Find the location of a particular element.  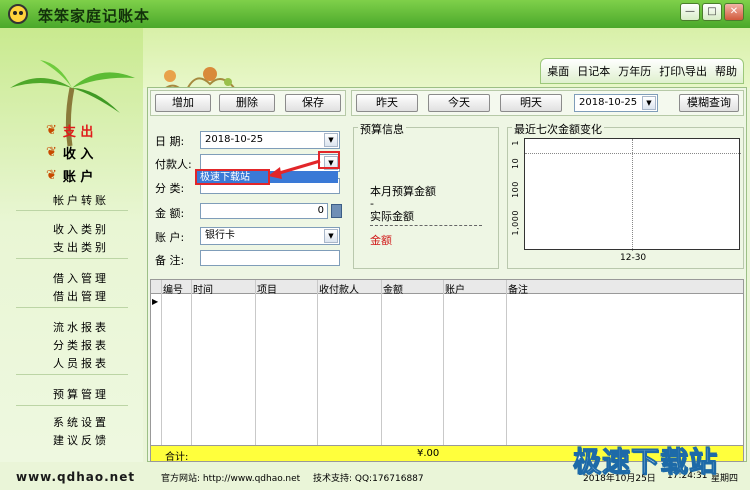

column-header-payee: 收付款人 is located at coordinates (339, 288).